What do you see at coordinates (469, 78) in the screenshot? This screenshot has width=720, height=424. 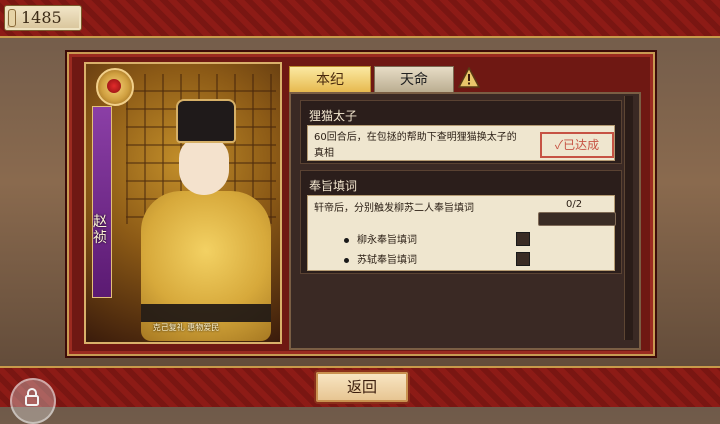 I see `warning-icon` at bounding box center [469, 78].